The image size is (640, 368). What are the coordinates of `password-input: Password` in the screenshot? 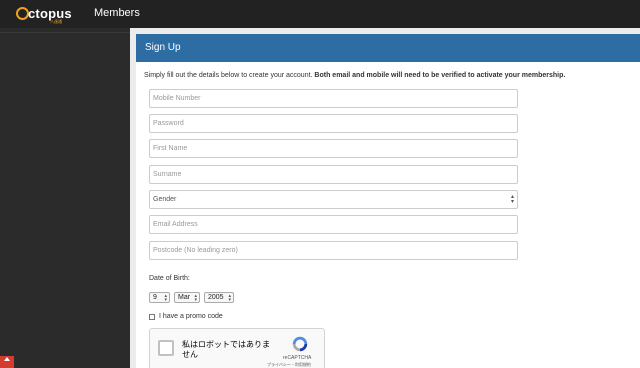 It's located at (333, 123).